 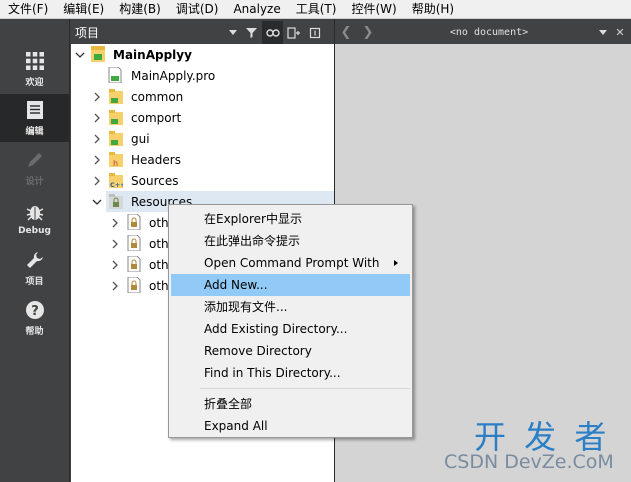 What do you see at coordinates (202, 54) in the screenshot?
I see `tree-row-project: MainApplyy` at bounding box center [202, 54].